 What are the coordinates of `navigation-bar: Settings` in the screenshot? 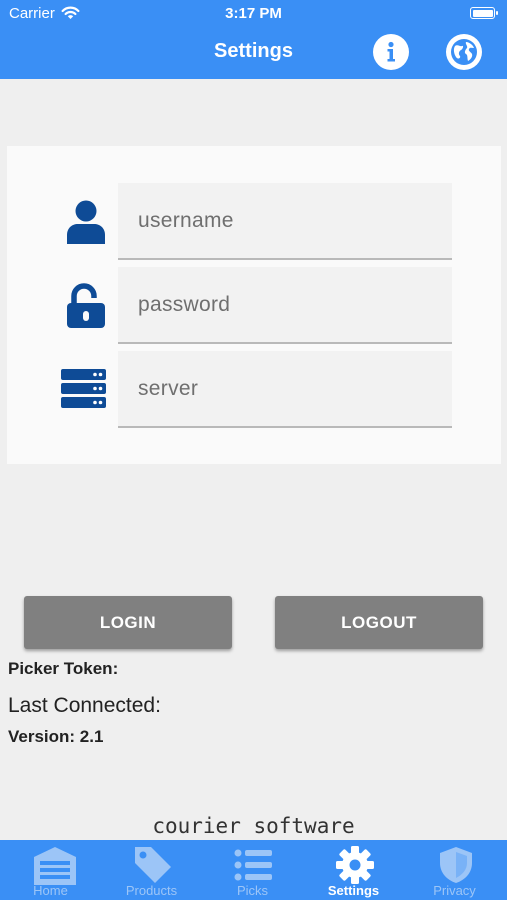 It's located at (253, 53).